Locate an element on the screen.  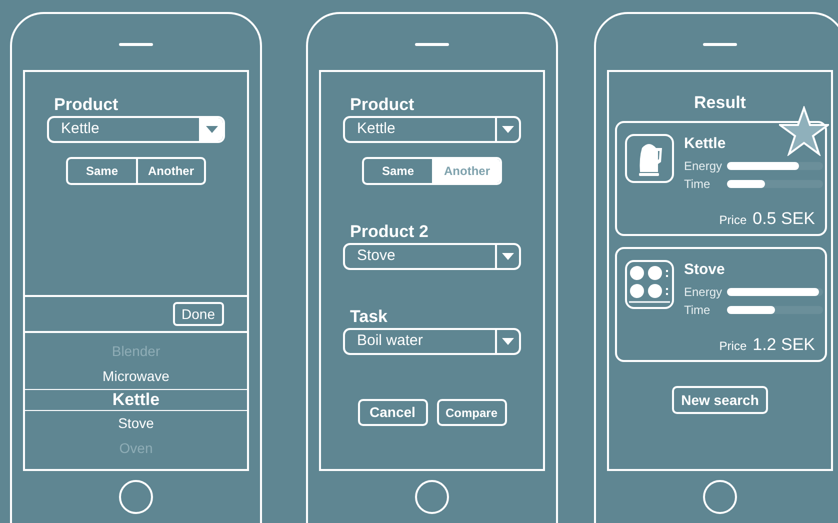
dropdown-field: Boil water is located at coordinates (432, 341).